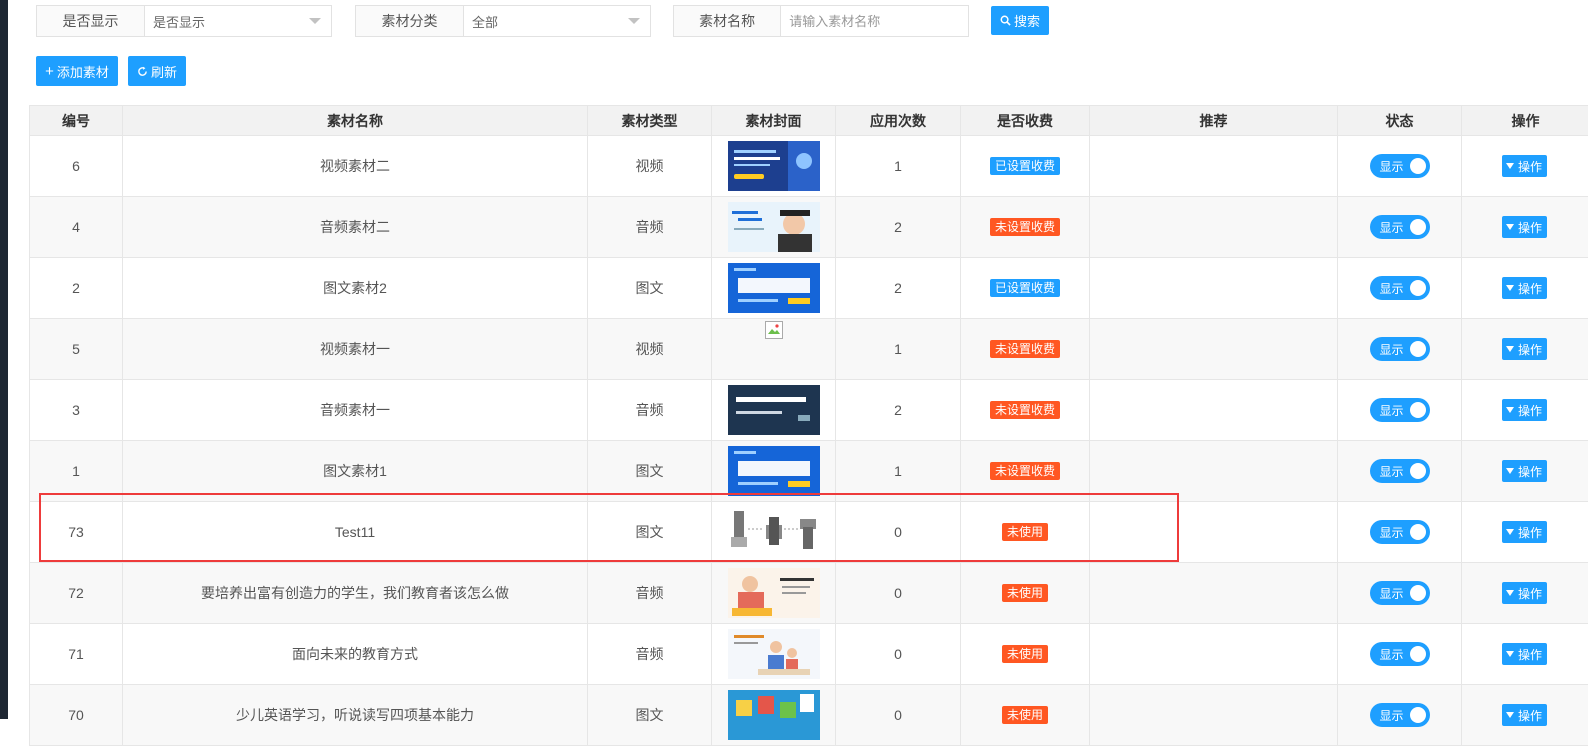  Describe the element at coordinates (874, 21) in the screenshot. I see `name-search-input` at that location.